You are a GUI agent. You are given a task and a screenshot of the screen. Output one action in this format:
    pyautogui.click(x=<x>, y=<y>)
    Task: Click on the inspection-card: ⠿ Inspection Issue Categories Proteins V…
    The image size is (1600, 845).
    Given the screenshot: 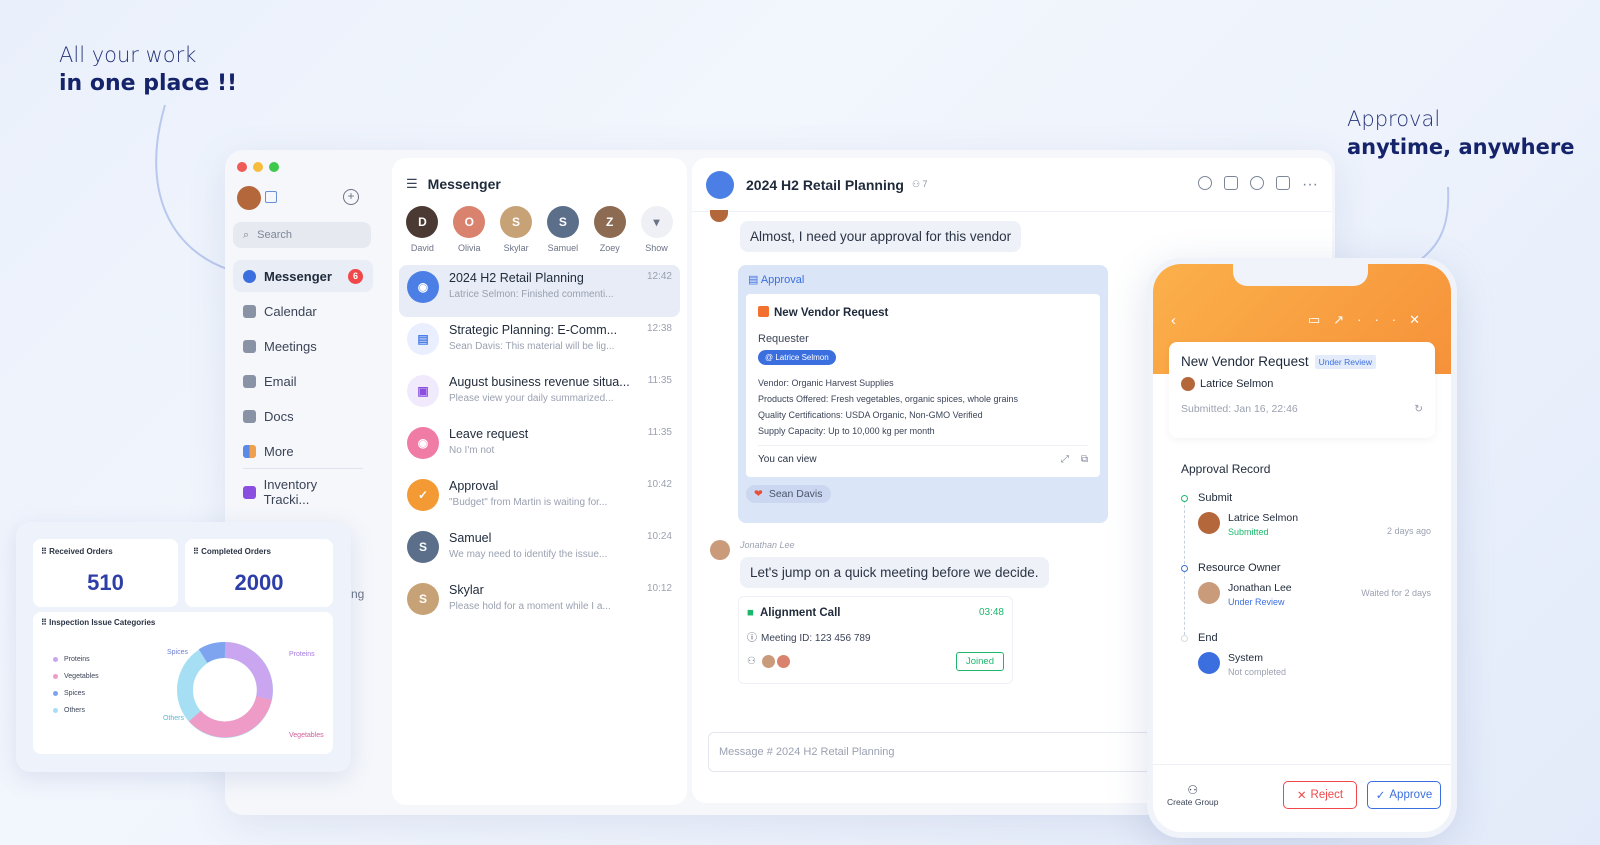 What is the action you would take?
    pyautogui.click(x=183, y=683)
    